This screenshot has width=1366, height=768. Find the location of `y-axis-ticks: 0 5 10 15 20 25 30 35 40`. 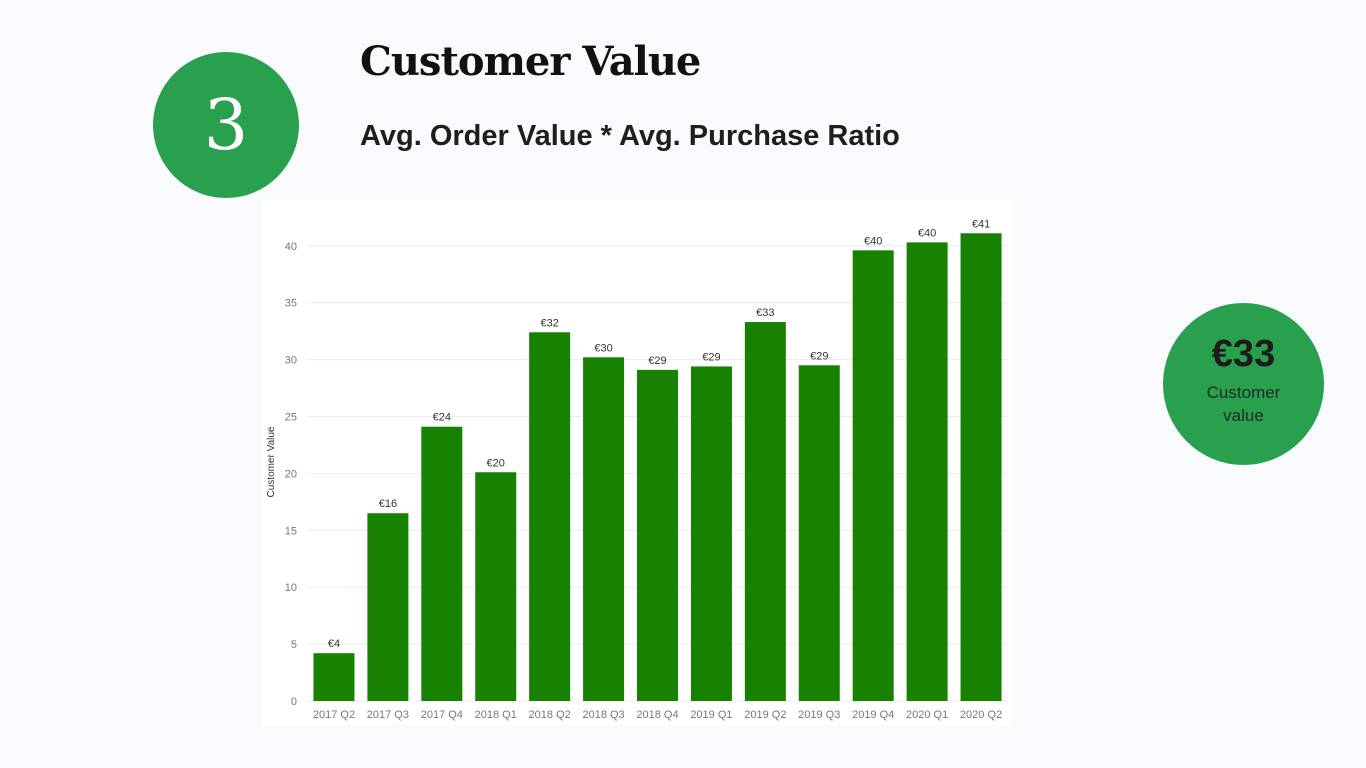

y-axis-ticks: 0 5 10 15 20 25 30 35 40 is located at coordinates (291, 474).